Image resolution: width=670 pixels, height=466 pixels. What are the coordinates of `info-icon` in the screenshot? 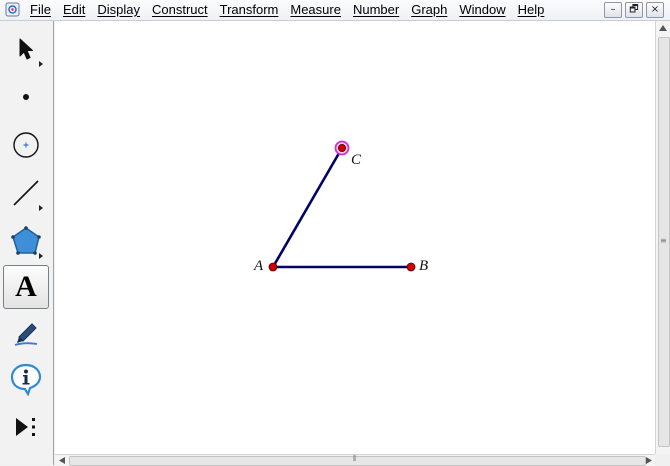 It's located at (26, 379).